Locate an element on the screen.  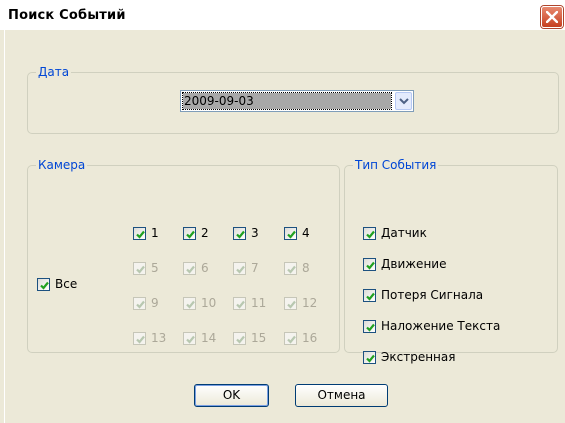
ok-button: OK is located at coordinates (231, 395).